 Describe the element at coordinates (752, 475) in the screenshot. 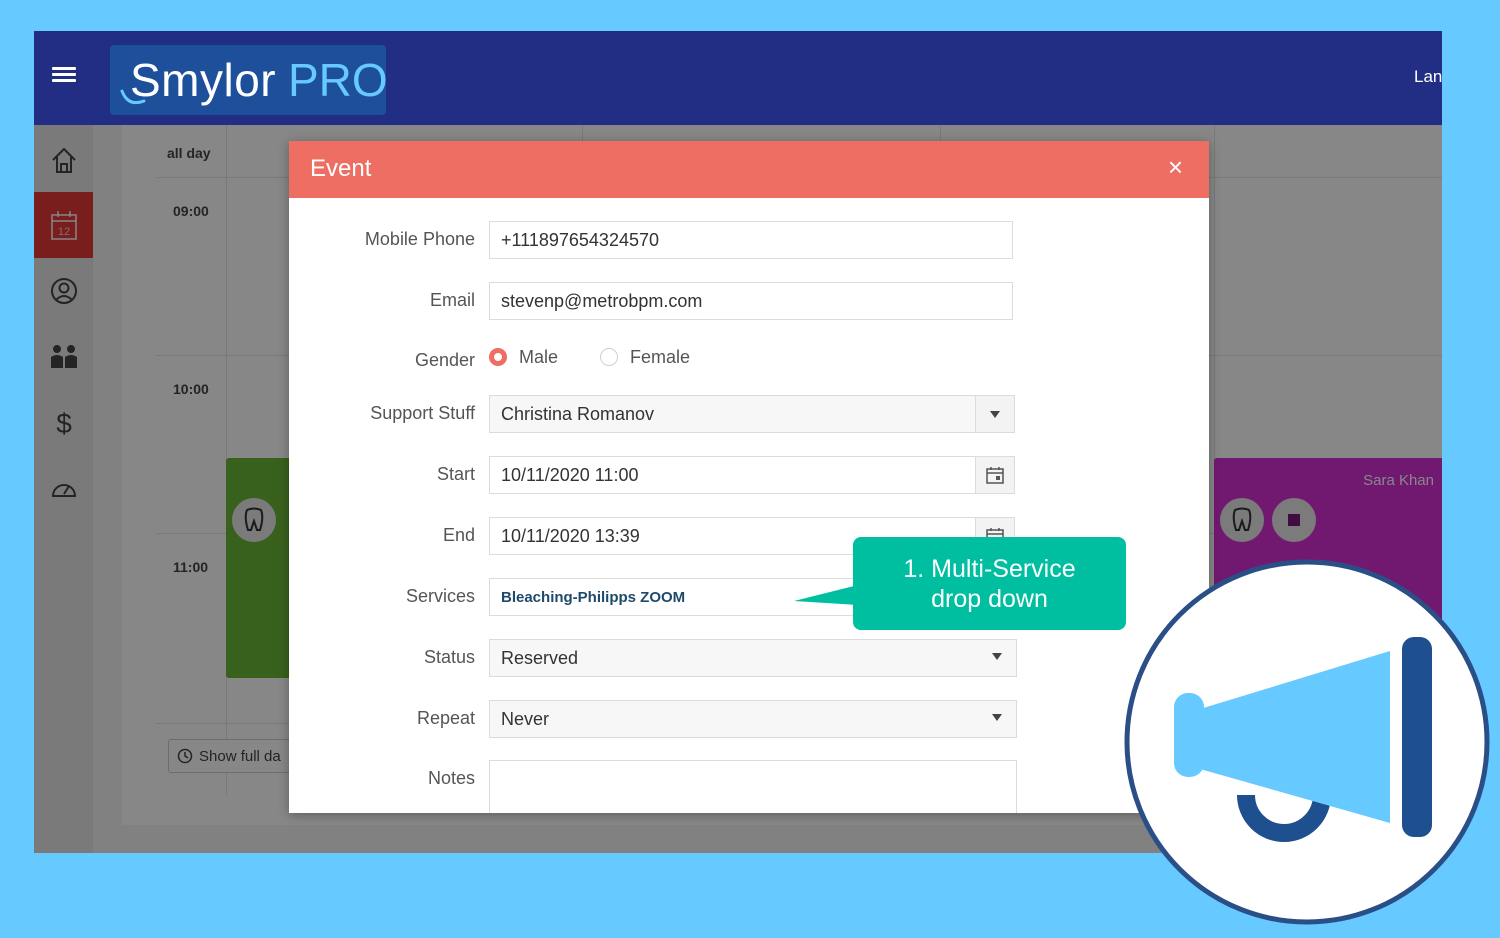

I see `start-datetime-input: 10/11/2020 11:00` at that location.